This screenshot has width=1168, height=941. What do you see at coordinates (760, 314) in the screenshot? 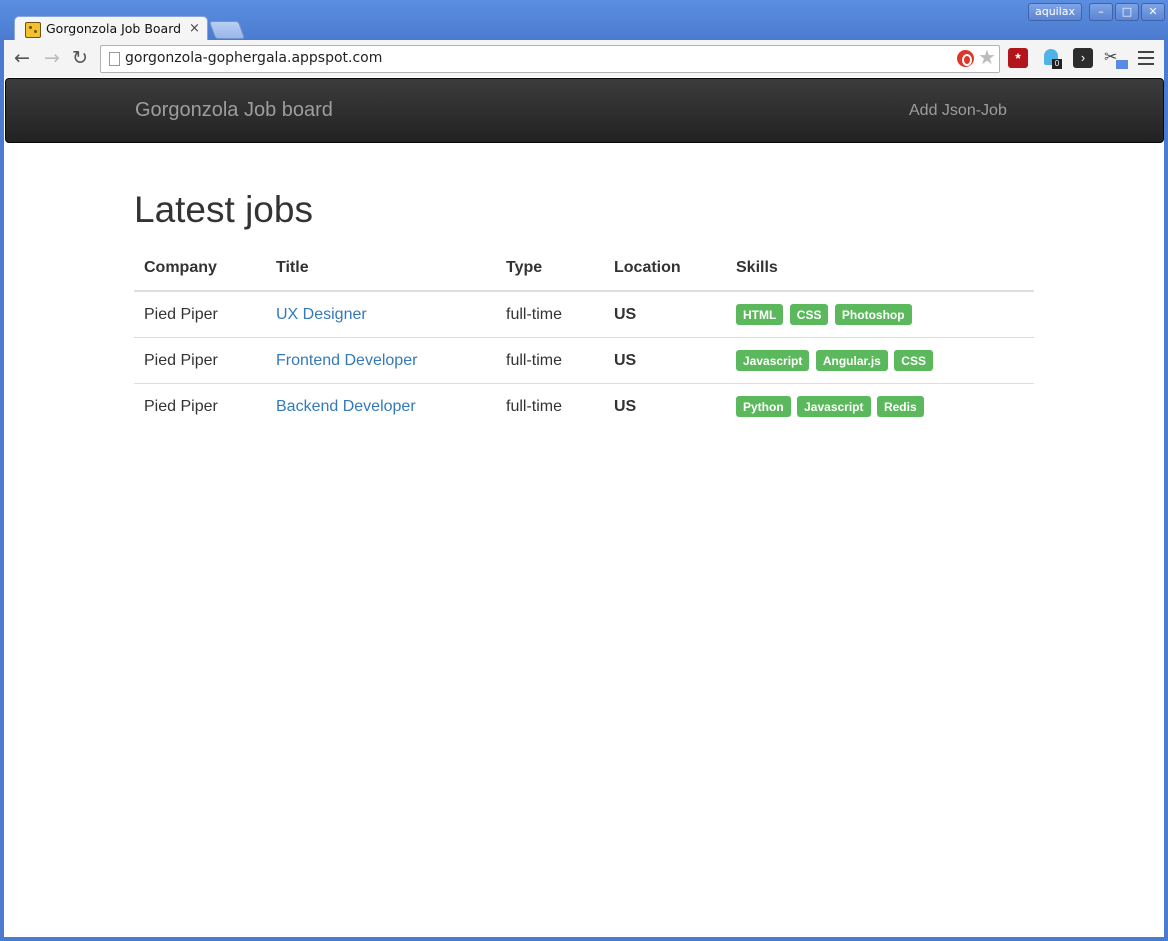
I see `skill-label: HTML` at bounding box center [760, 314].